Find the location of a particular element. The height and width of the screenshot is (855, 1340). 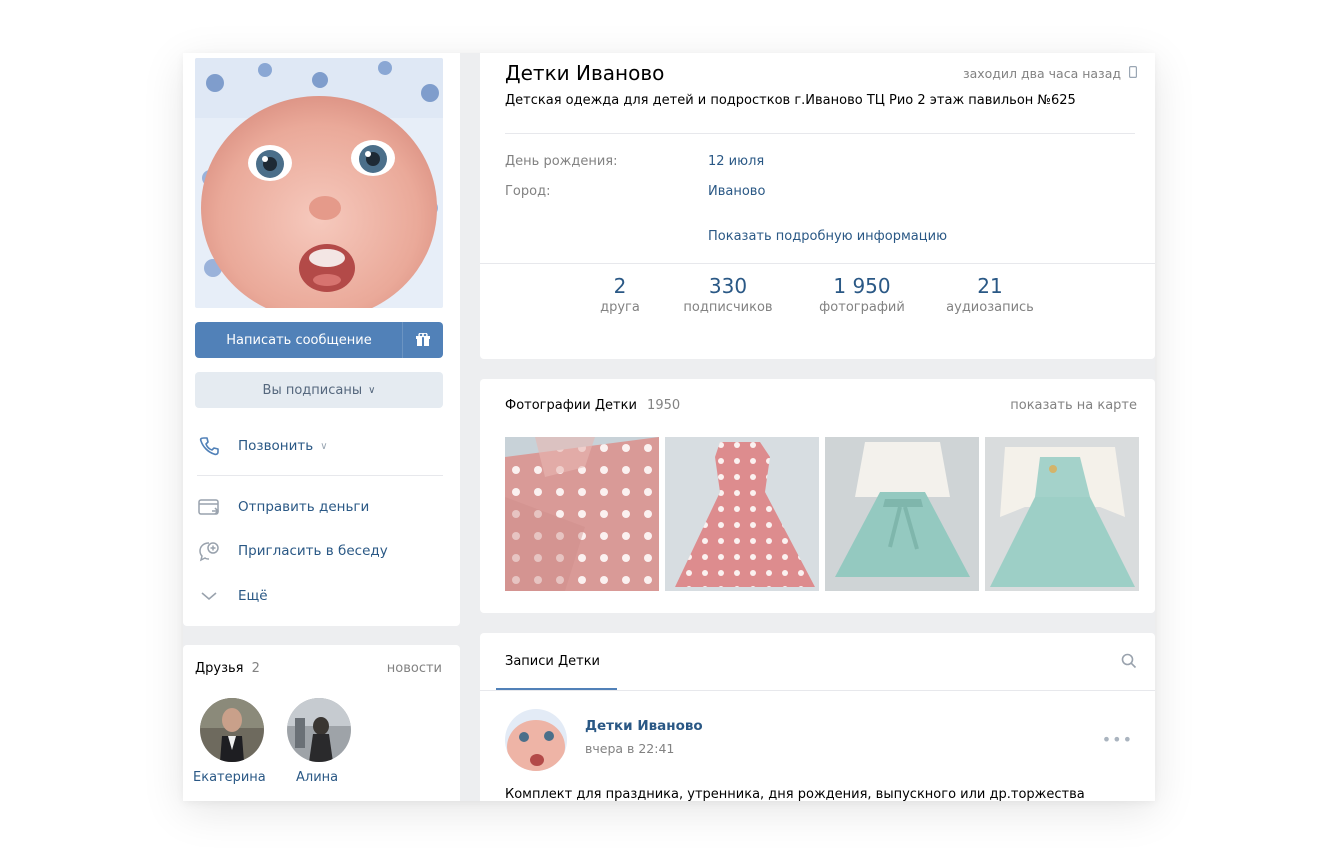

more-label: Ещё is located at coordinates (253, 596).